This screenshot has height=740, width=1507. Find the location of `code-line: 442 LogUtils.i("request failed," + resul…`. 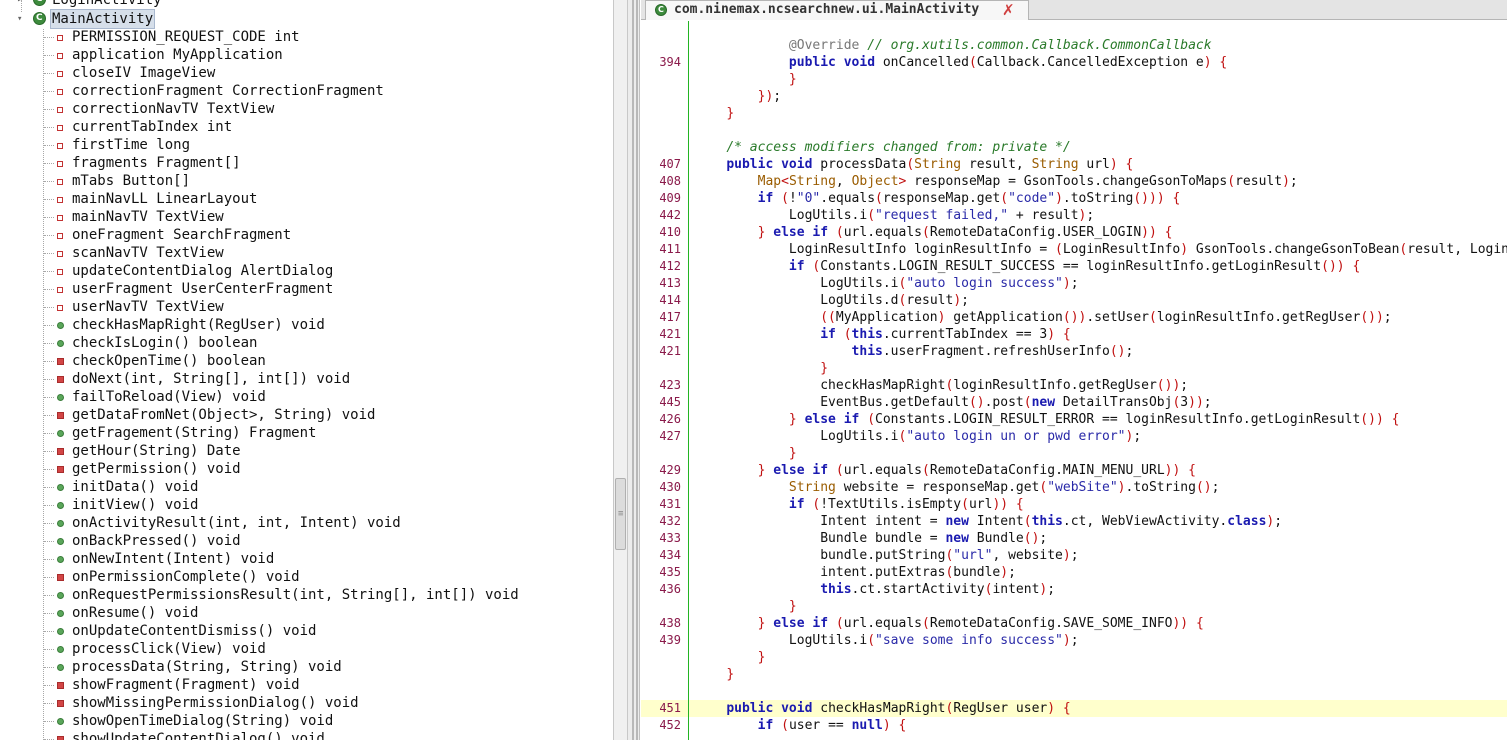

code-line: 442 LogUtils.i("request failed," + resul… is located at coordinates (1074, 215).